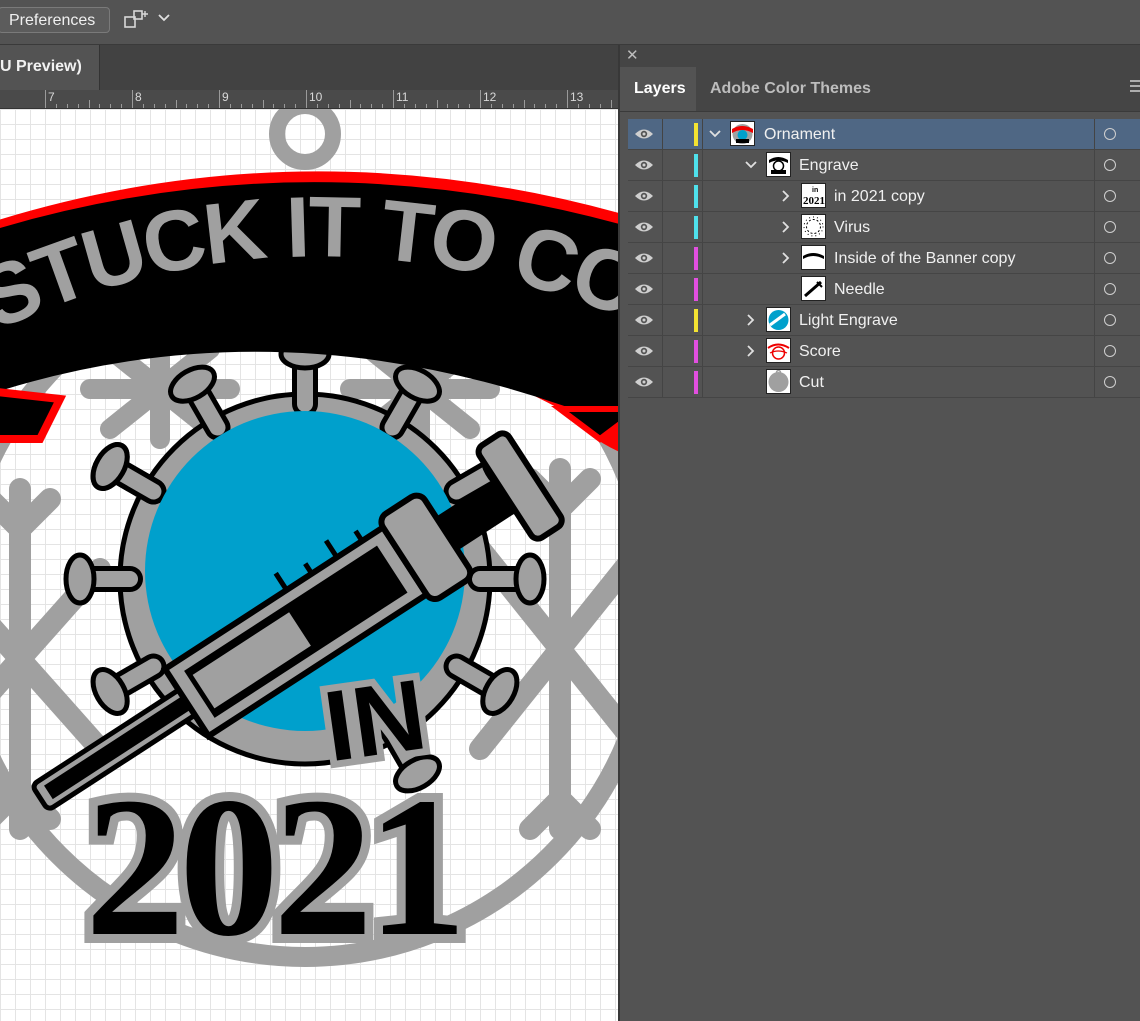 This screenshot has height=1021, width=1140. What do you see at coordinates (50, 67) in the screenshot?
I see `document-tab: U Preview)` at bounding box center [50, 67].